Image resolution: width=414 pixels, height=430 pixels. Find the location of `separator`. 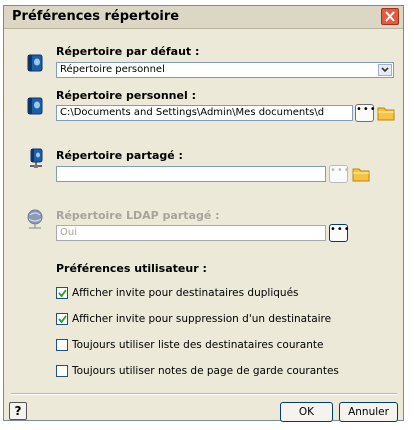

separator is located at coordinates (204, 394).